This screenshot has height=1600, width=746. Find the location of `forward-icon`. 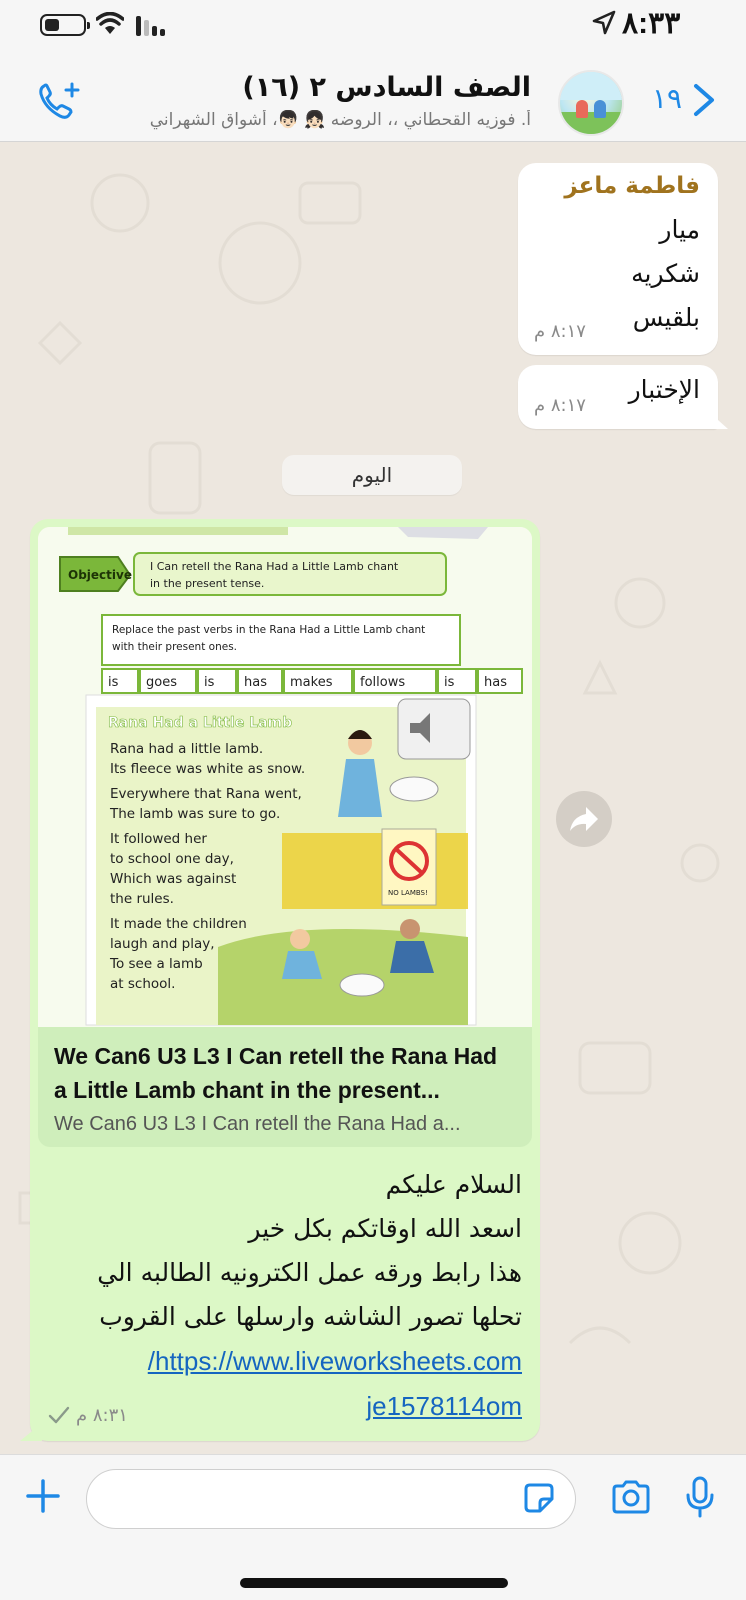

forward-icon is located at coordinates (584, 819).